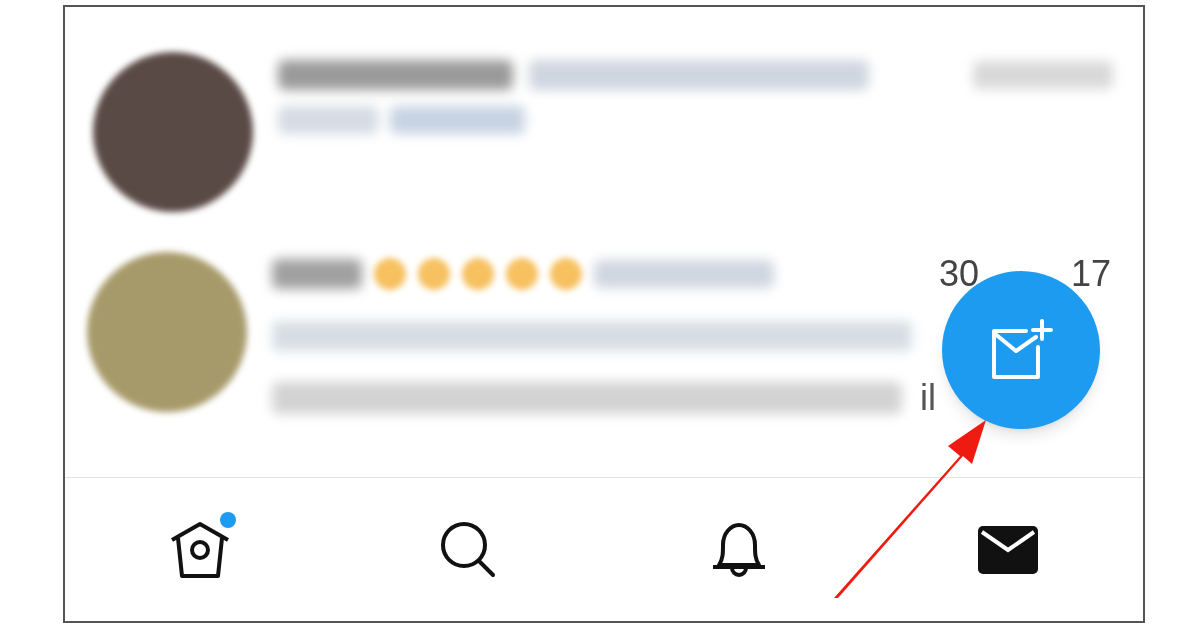 This screenshot has width=1200, height=625. Describe the element at coordinates (1090, 274) in the screenshot. I see `date-text: 17` at that location.